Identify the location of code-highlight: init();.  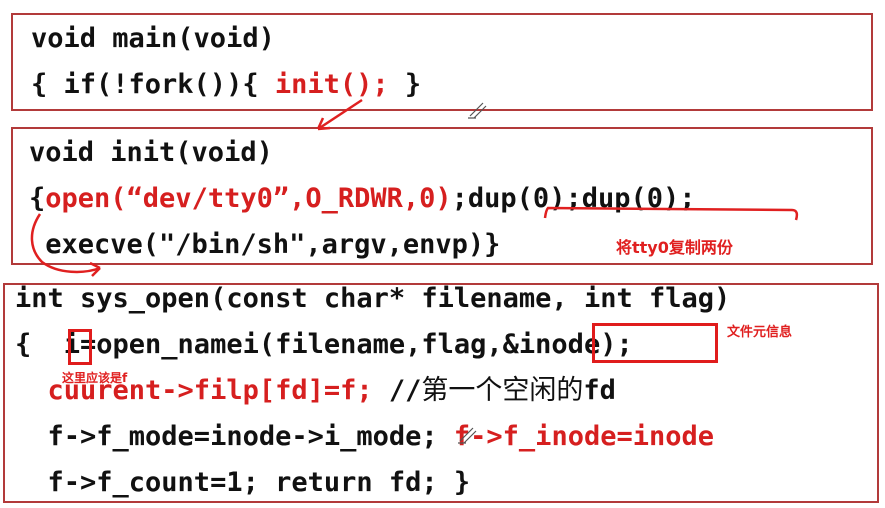
(331, 84).